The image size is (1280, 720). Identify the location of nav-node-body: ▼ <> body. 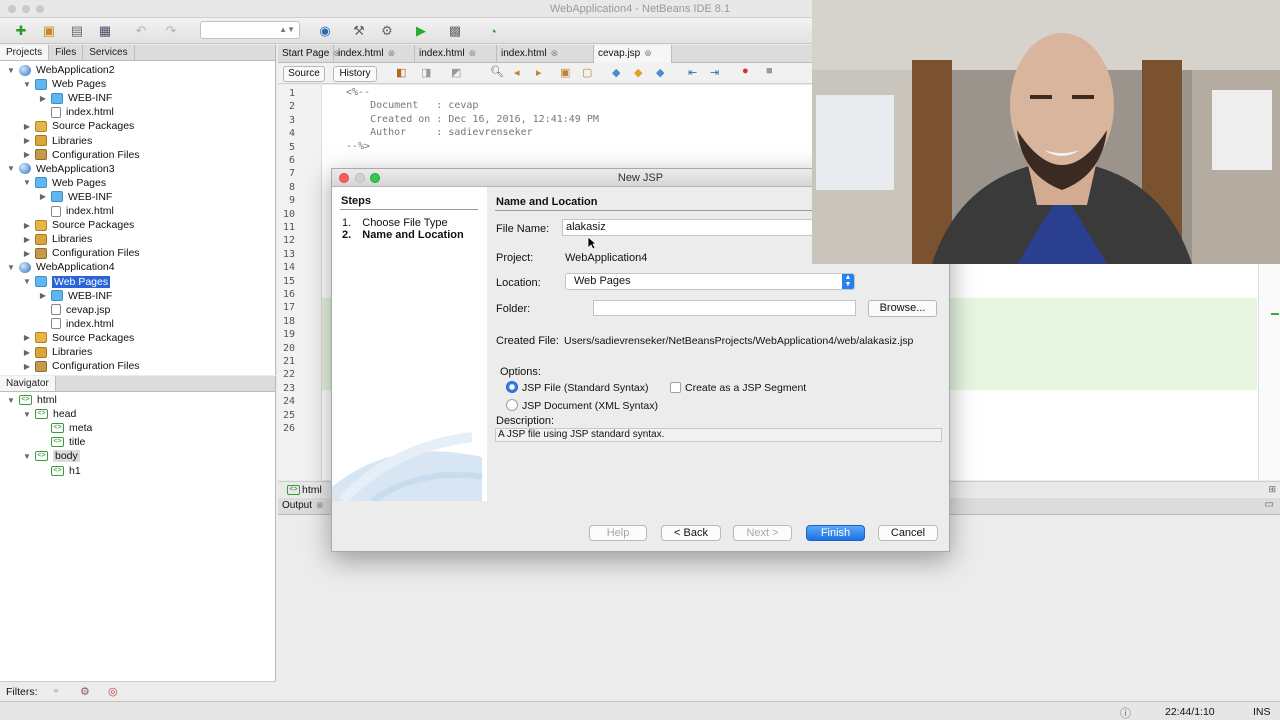
(51, 456).